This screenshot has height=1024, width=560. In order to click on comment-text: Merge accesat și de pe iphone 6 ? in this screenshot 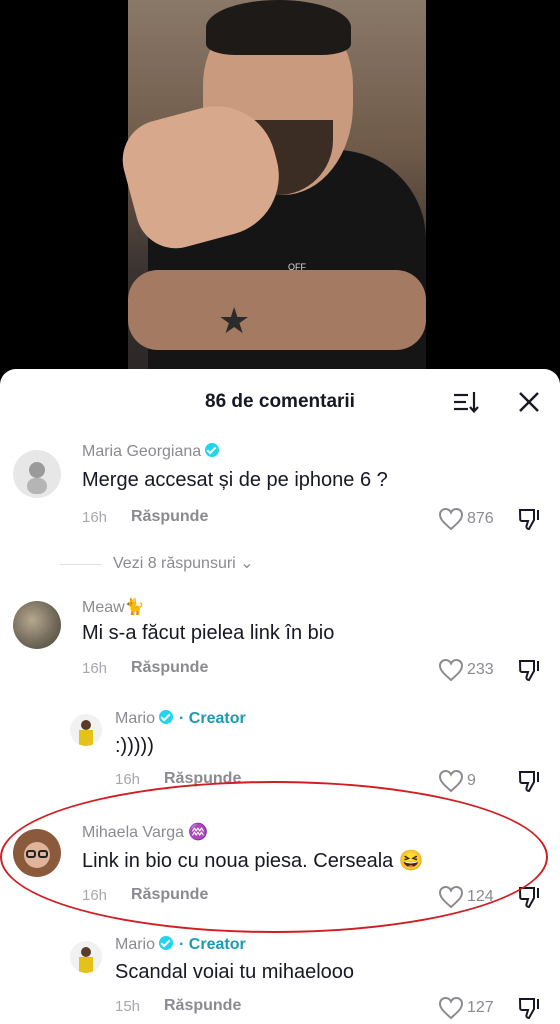, I will do `click(235, 480)`.